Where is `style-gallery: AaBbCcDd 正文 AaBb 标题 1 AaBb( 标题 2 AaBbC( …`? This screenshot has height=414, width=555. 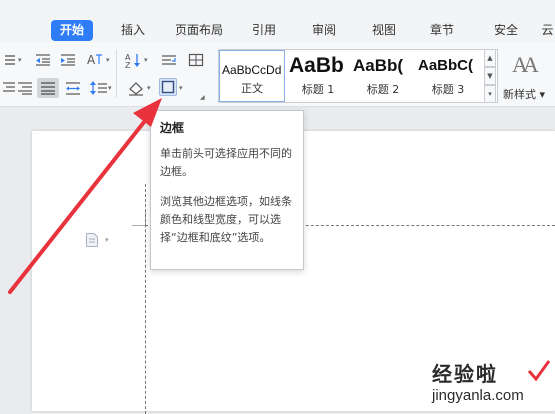 style-gallery: AaBbCcDd 正文 AaBb 标题 1 AaBb( 标题 2 AaBbC( … is located at coordinates (358, 76).